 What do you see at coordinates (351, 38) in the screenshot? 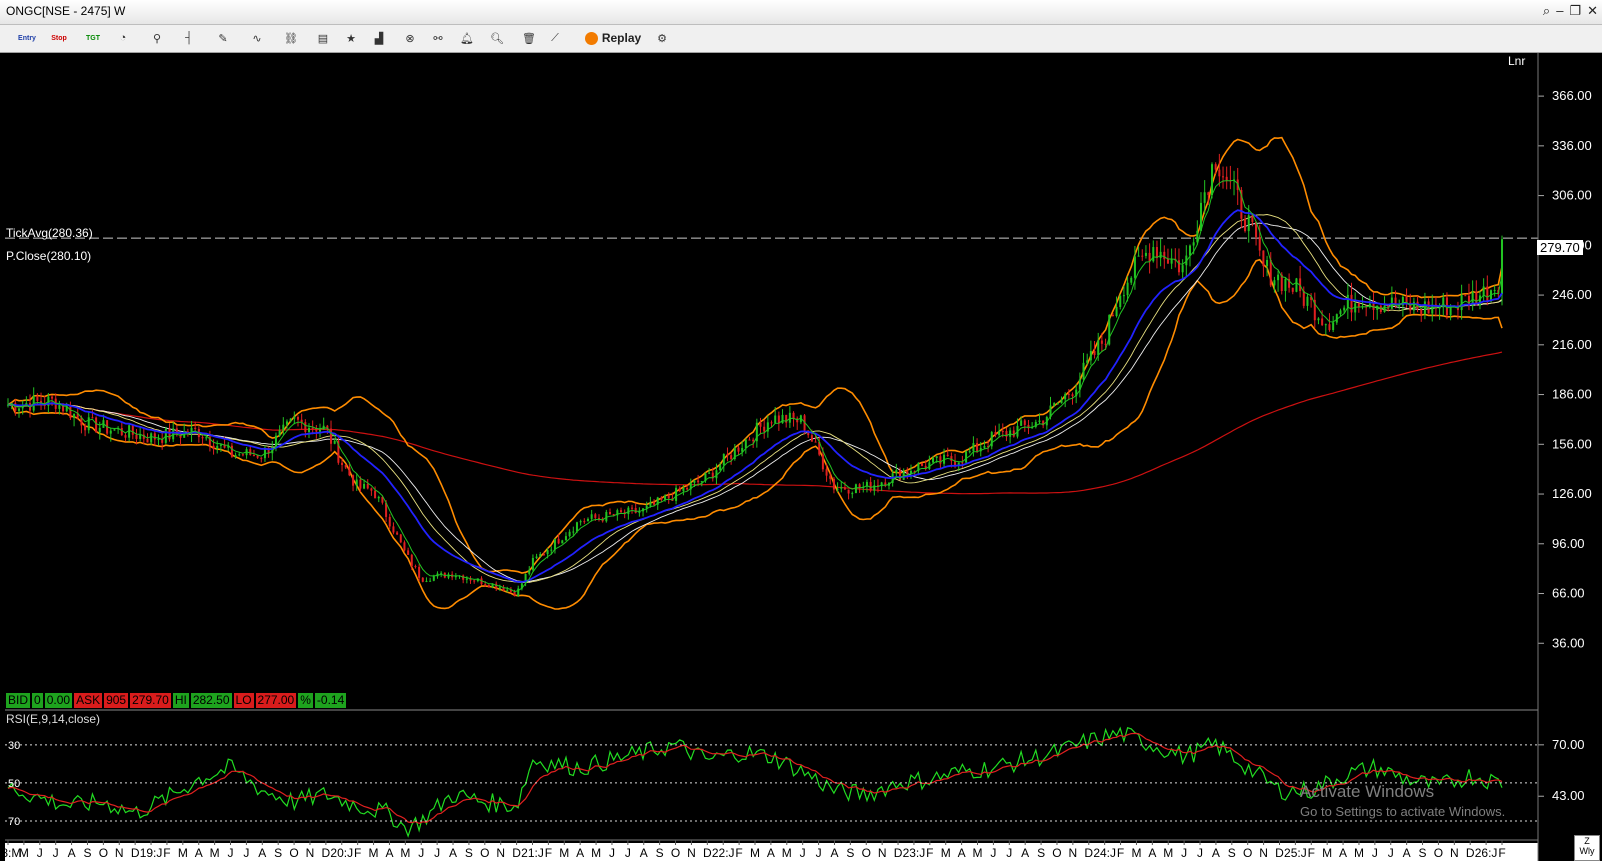
I see `star-icon: ★` at bounding box center [351, 38].